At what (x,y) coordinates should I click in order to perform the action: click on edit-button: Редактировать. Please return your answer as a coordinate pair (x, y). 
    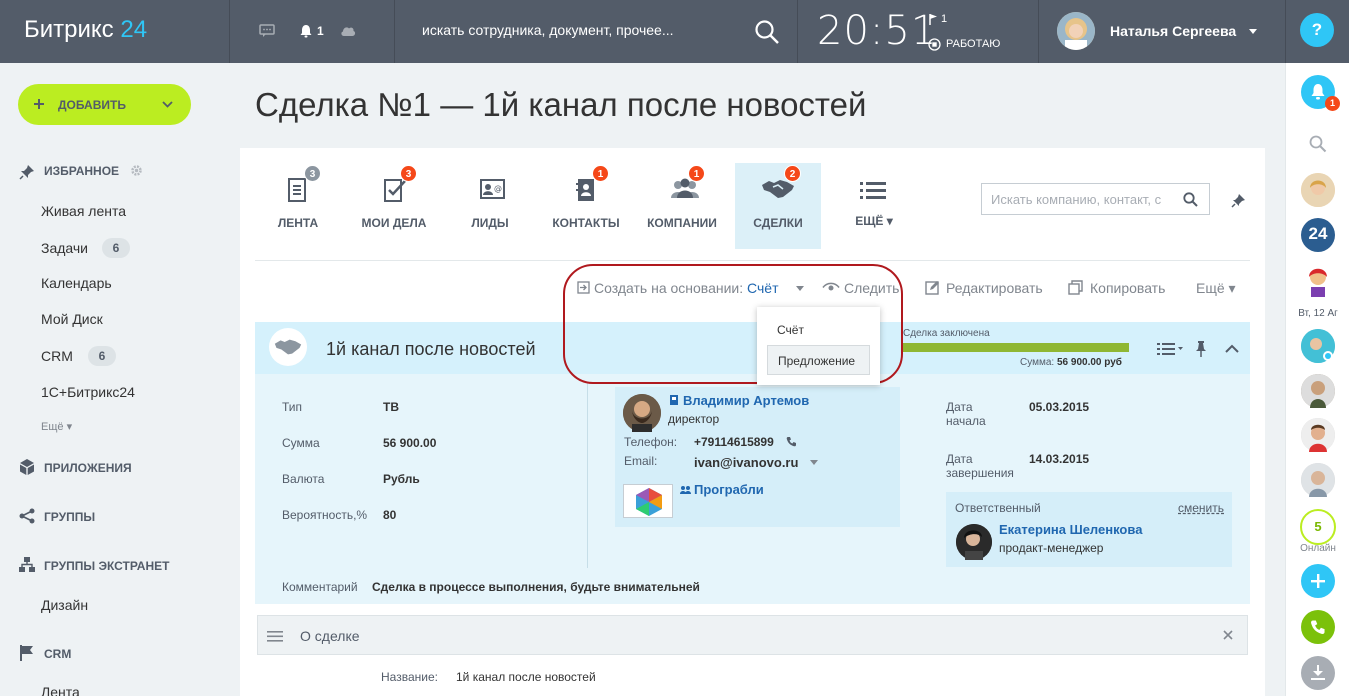
    Looking at the image, I should click on (994, 288).